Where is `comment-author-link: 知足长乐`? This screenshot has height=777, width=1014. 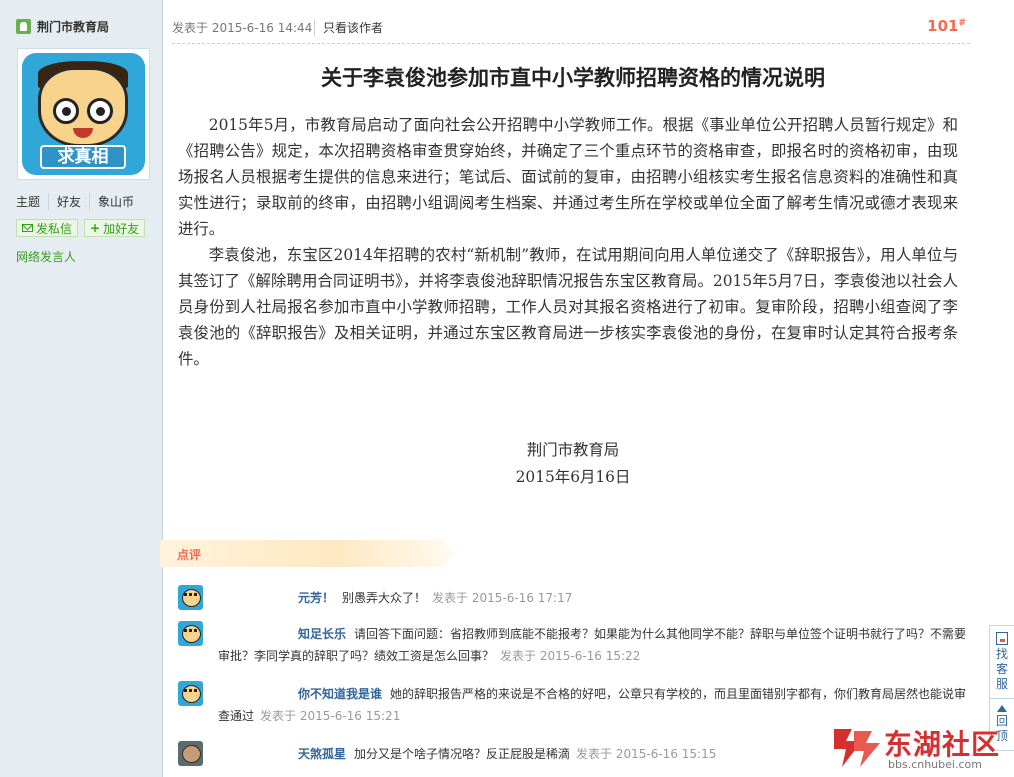
comment-author-link: 知足长乐 is located at coordinates (322, 634).